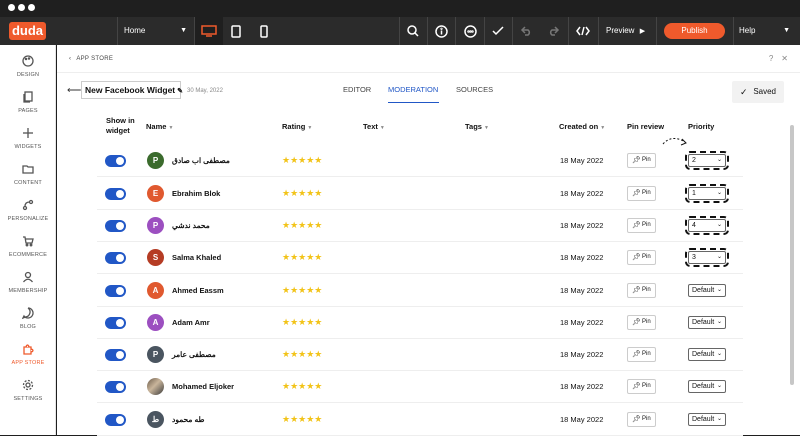 This screenshot has height=436, width=800. Describe the element at coordinates (474, 89) in the screenshot. I see `tab-sources: SOURCES` at that location.